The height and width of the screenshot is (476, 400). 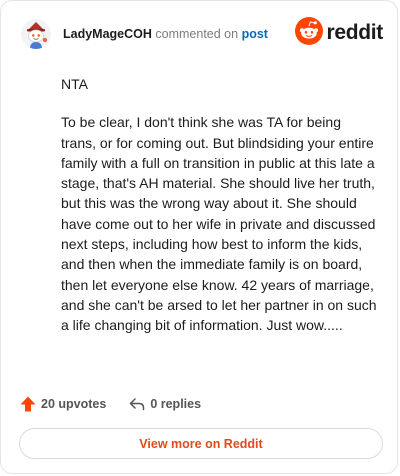 I want to click on comment-byline: LadyMageCOH commented on post, so click(x=165, y=34).